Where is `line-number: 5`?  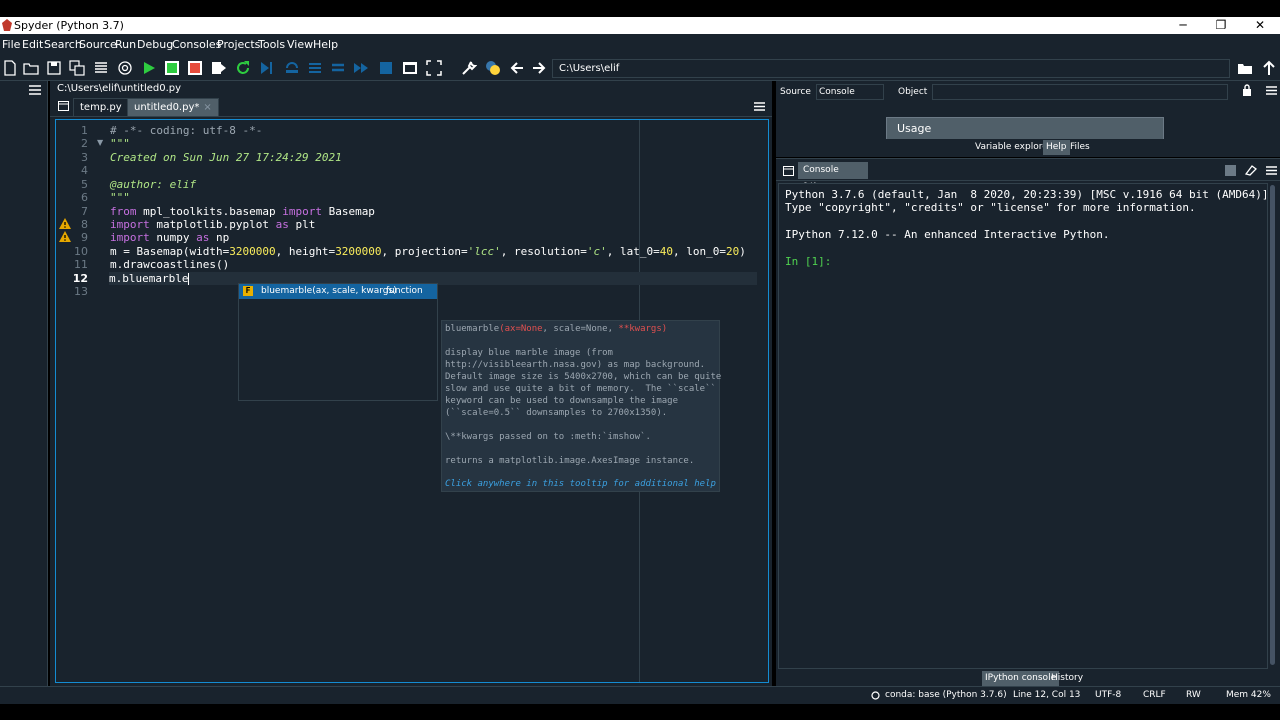 line-number: 5 is located at coordinates (84, 184).